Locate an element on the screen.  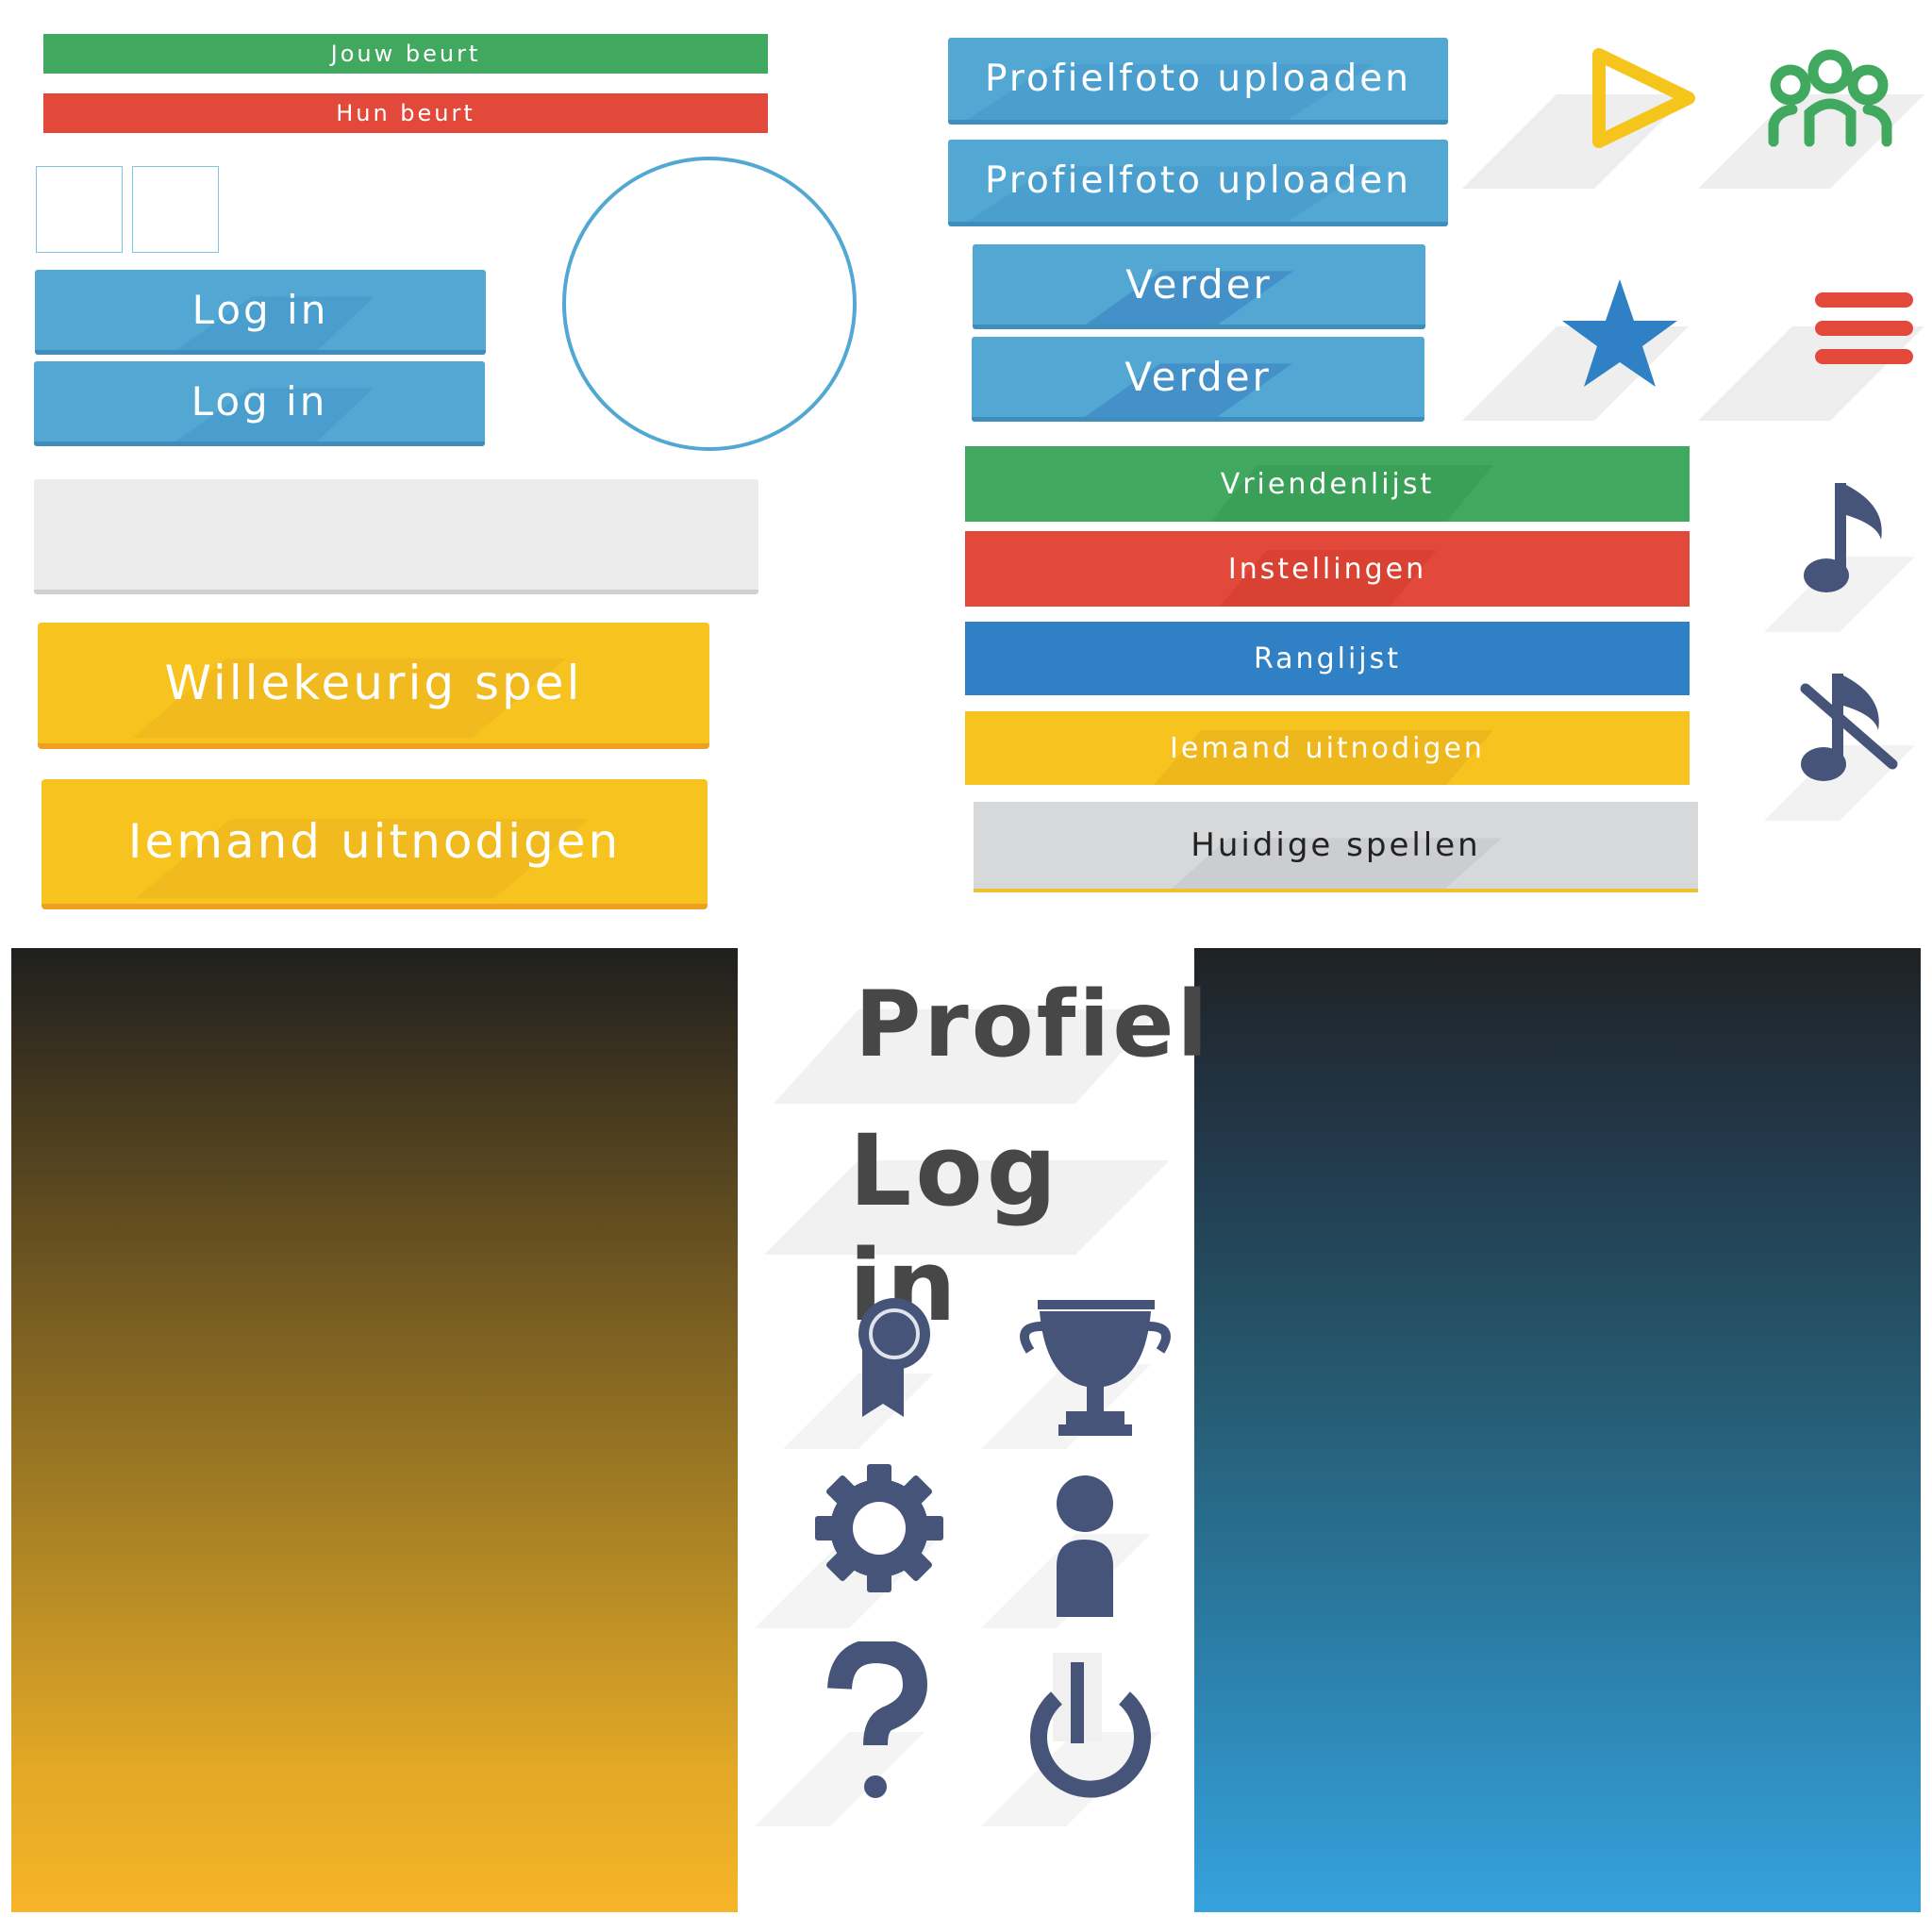
invite-big-button: Iemand uitnodigen is located at coordinates (375, 844).